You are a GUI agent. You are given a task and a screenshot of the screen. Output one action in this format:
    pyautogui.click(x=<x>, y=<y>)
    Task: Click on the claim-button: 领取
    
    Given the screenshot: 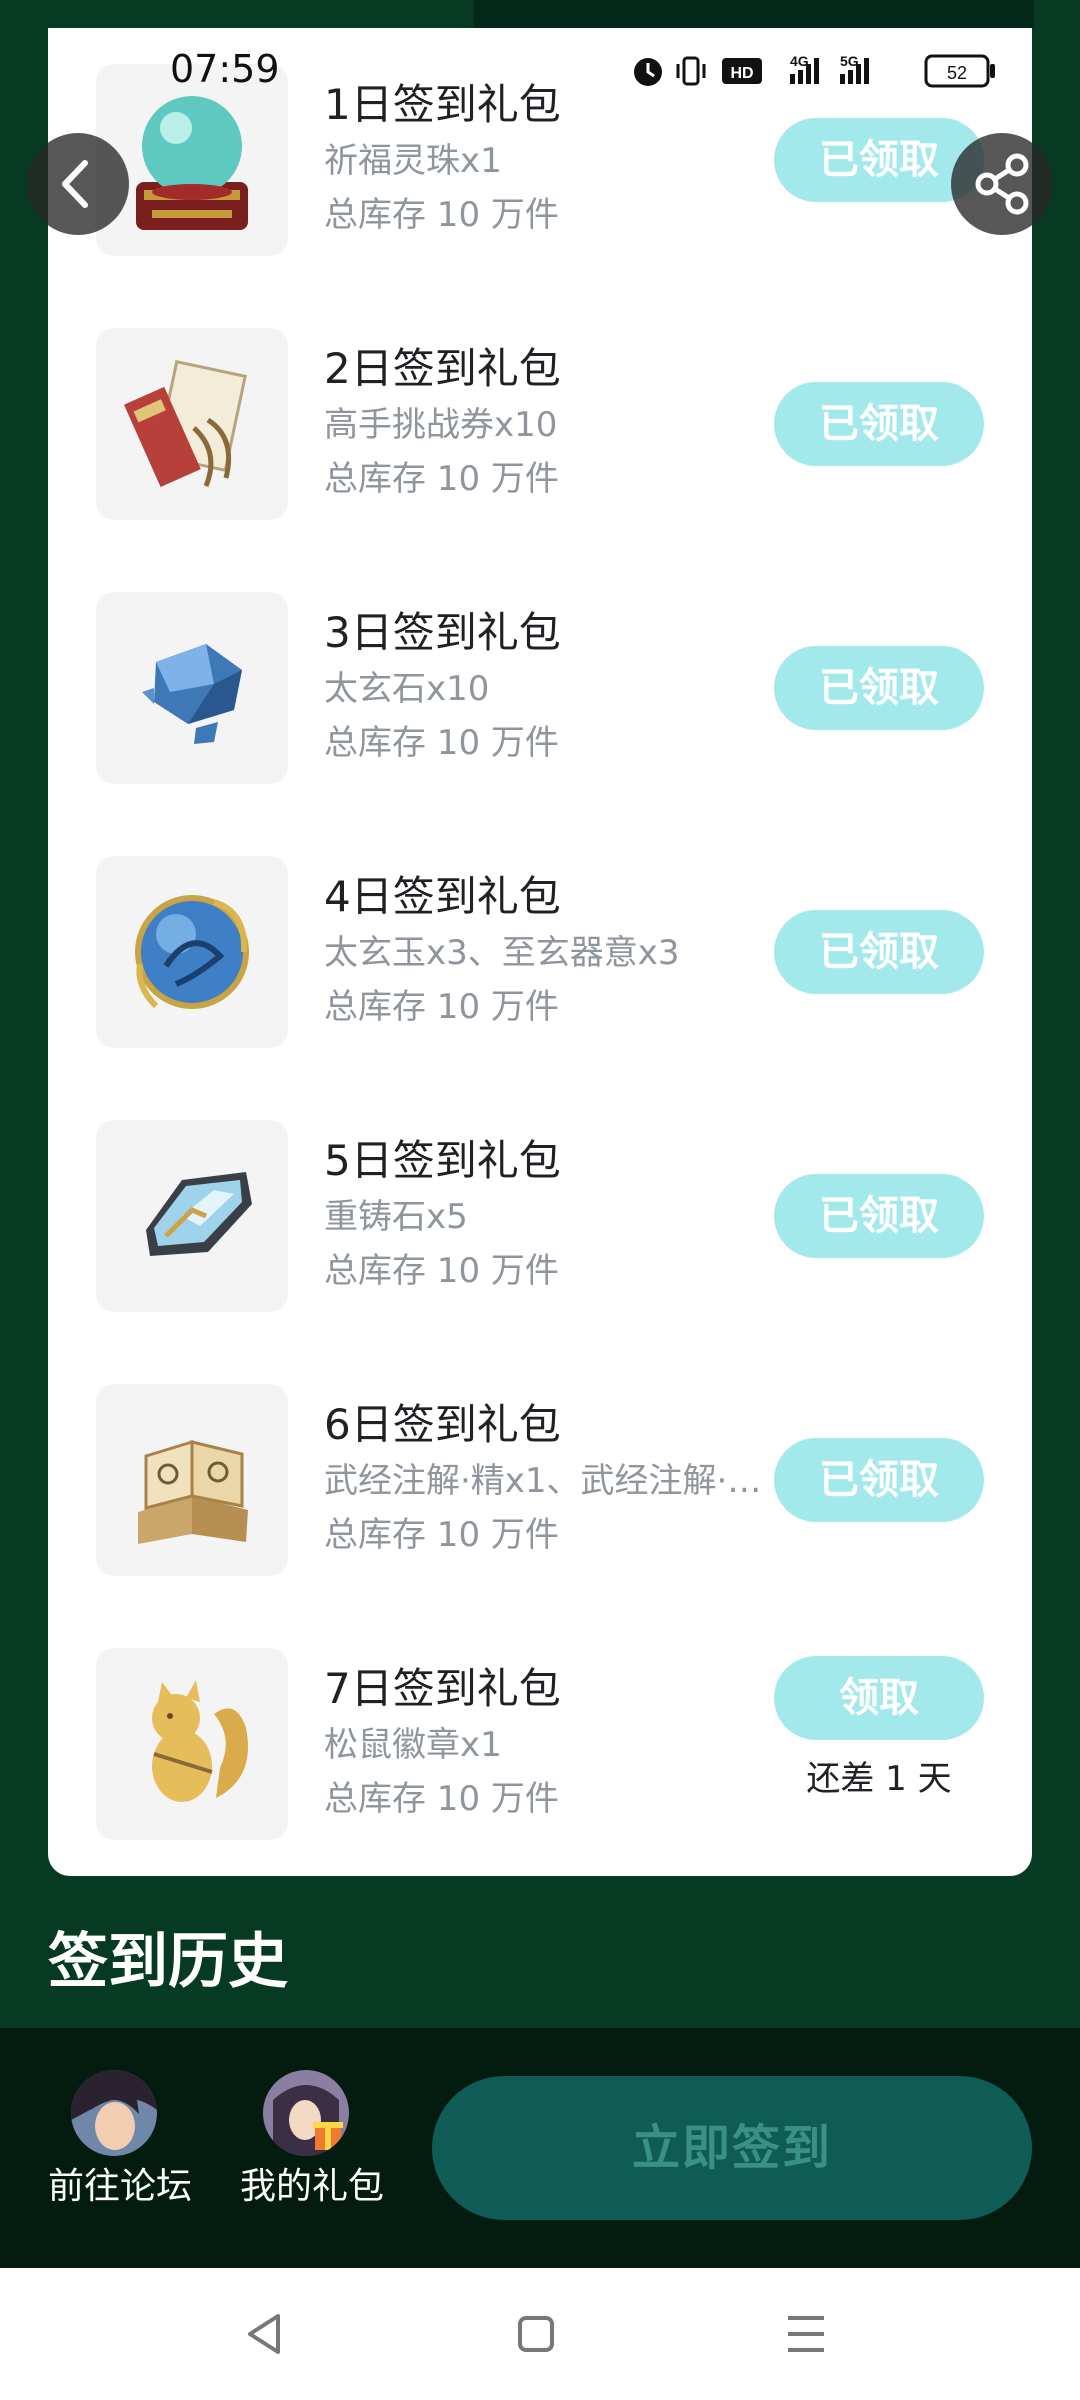 What is the action you would take?
    pyautogui.click(x=879, y=1698)
    